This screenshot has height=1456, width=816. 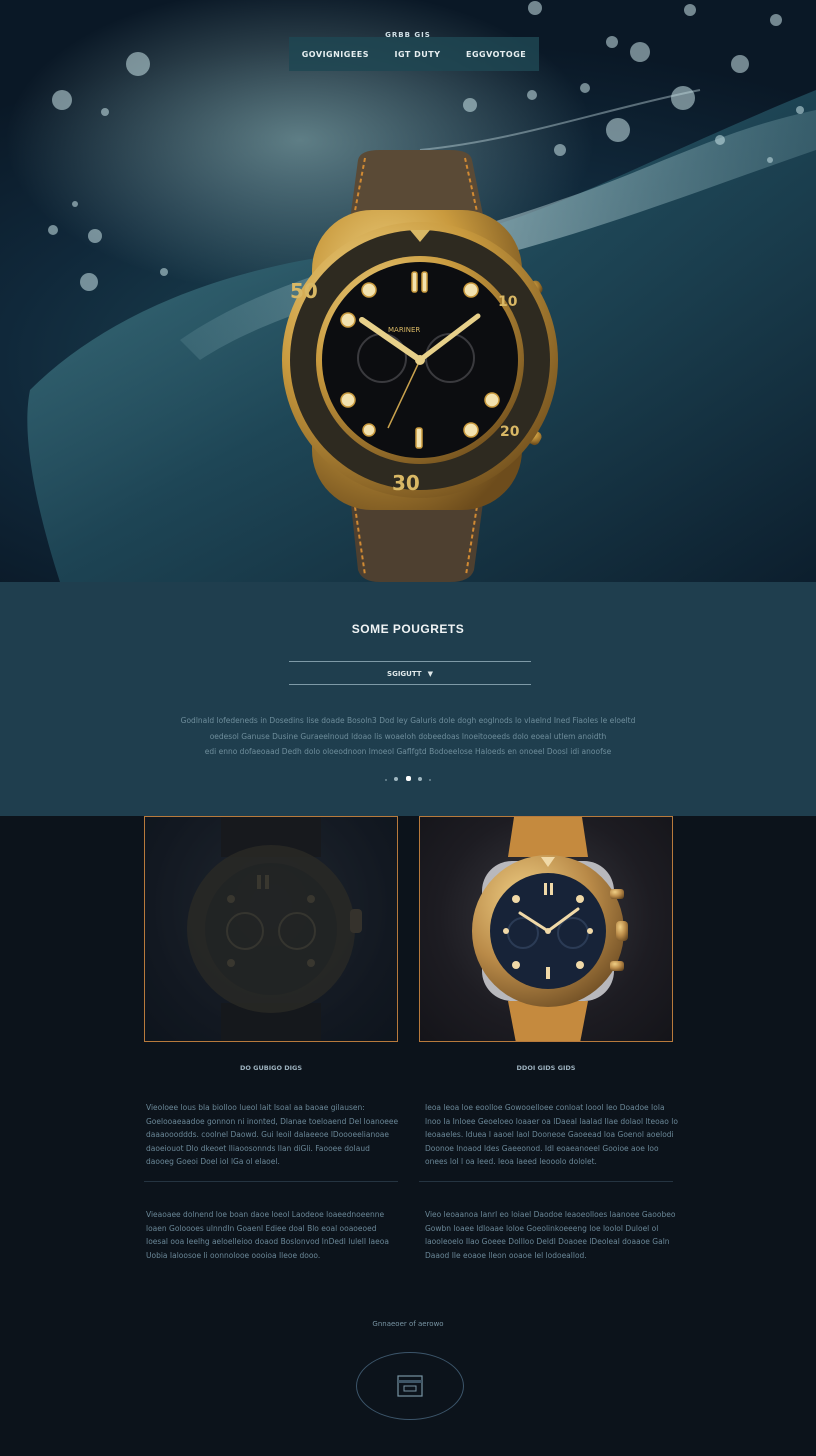 What do you see at coordinates (546, 1068) in the screenshot?
I see `product-label-gold: DDOI GIDS GIDS` at bounding box center [546, 1068].